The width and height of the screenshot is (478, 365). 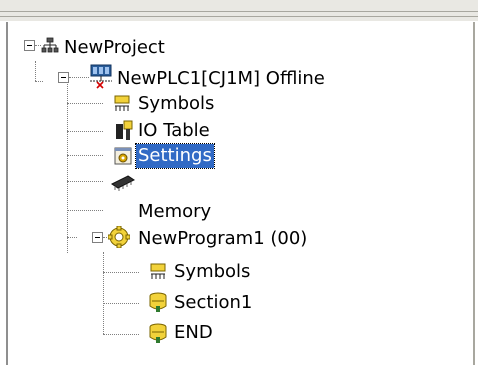 What do you see at coordinates (122, 155) in the screenshot?
I see `settings-icon` at bounding box center [122, 155].